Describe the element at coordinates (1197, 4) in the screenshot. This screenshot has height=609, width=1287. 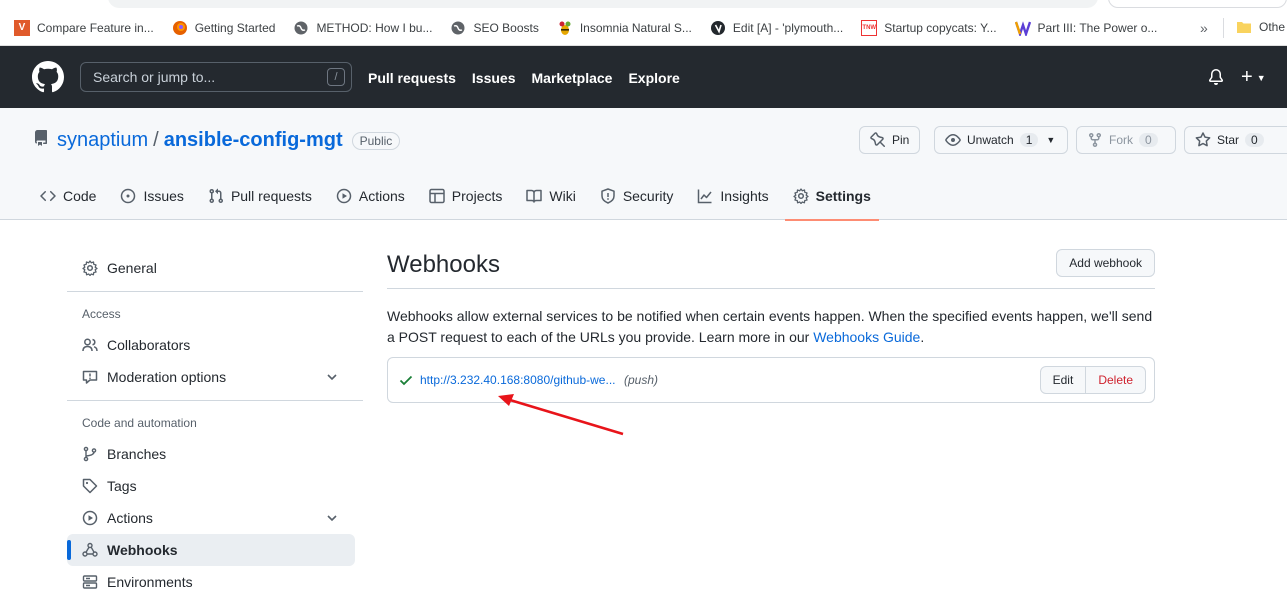
I see `profile-pill` at that location.